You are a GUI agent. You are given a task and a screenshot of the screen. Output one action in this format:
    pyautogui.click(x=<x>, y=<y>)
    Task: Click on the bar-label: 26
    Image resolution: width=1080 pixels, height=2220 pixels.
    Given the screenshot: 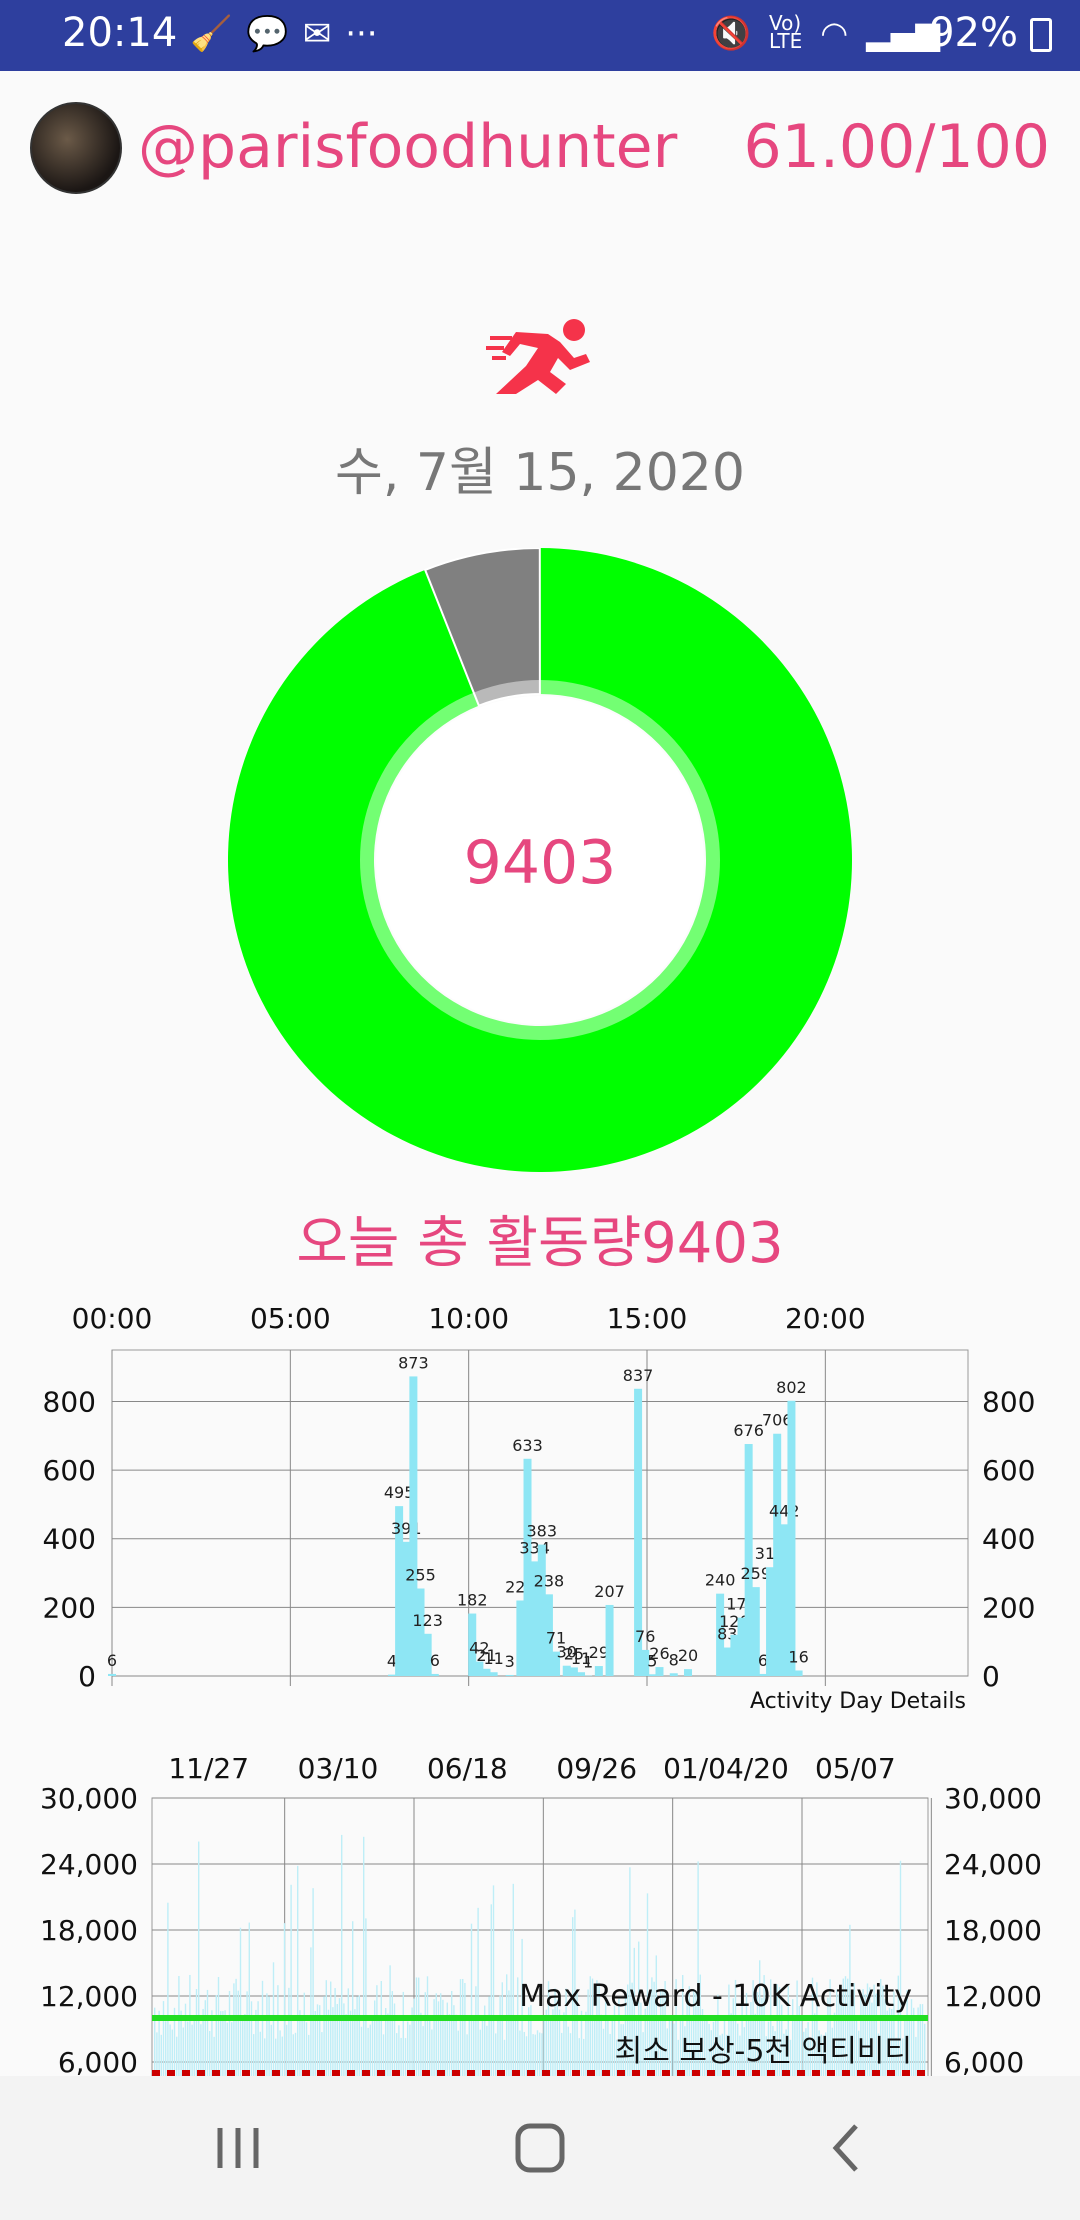 What is the action you would take?
    pyautogui.click(x=659, y=1653)
    